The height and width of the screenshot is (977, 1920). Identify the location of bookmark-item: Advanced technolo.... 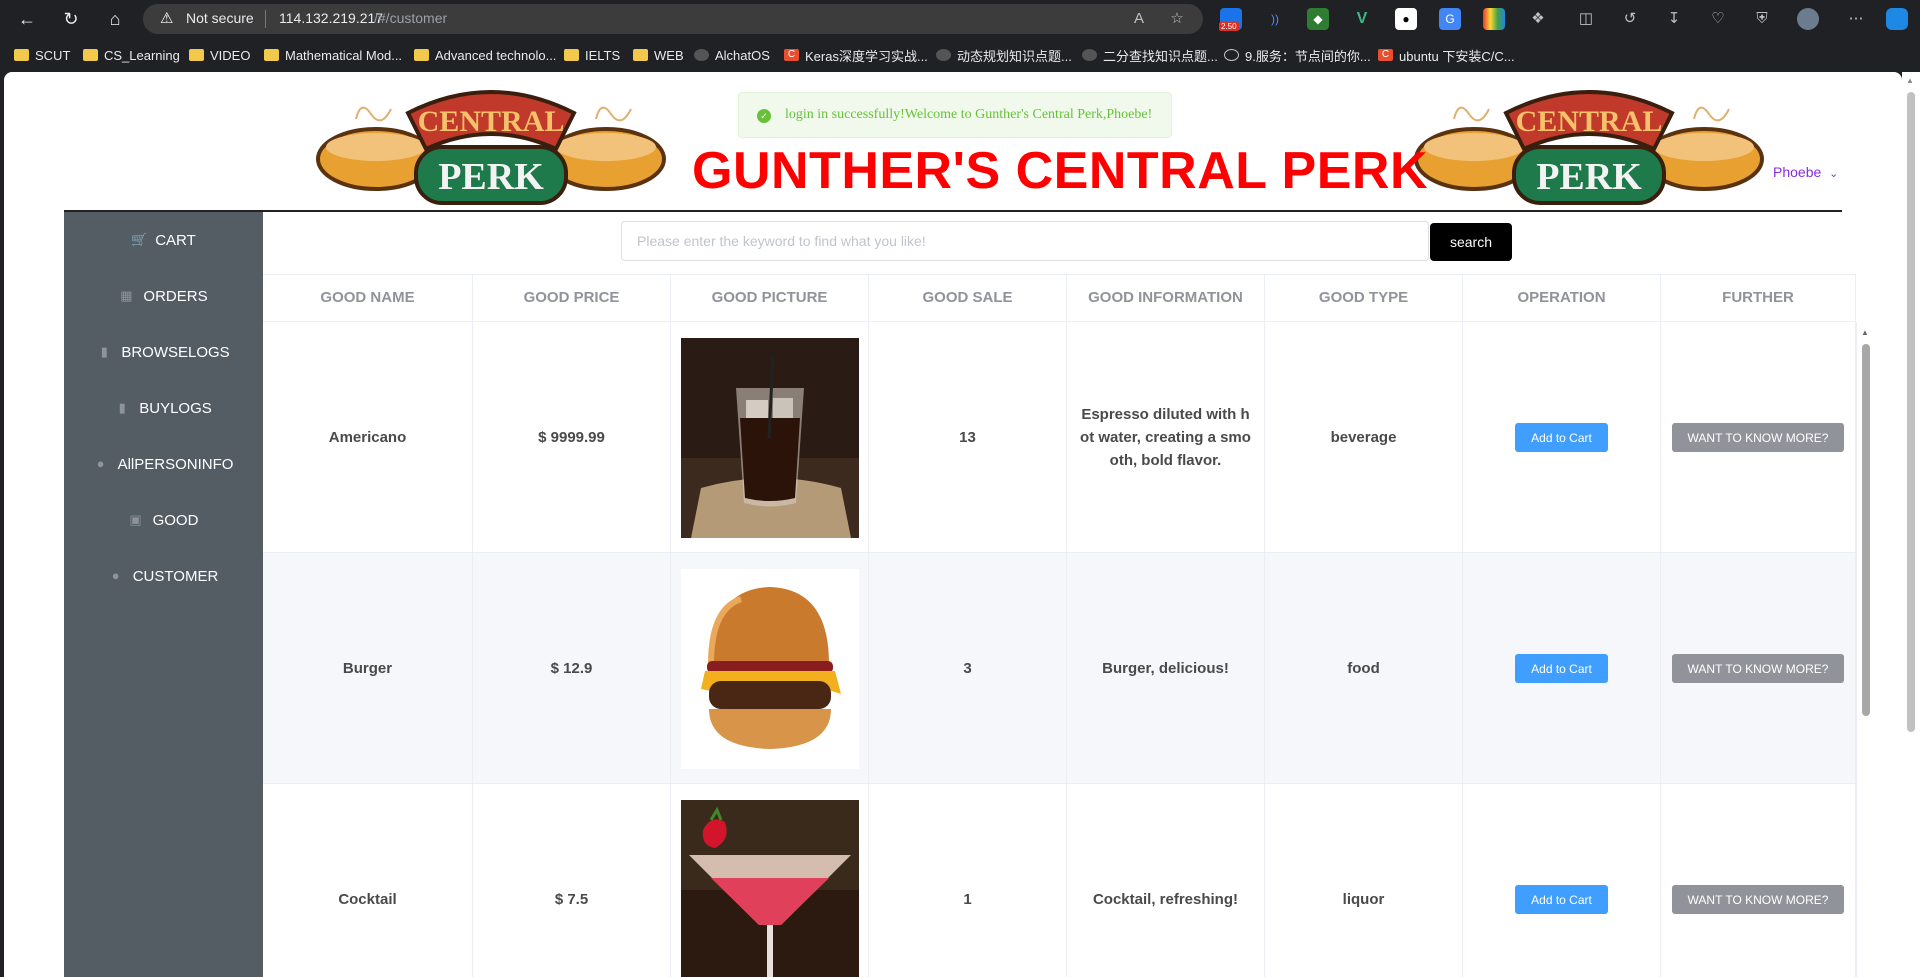
(485, 55).